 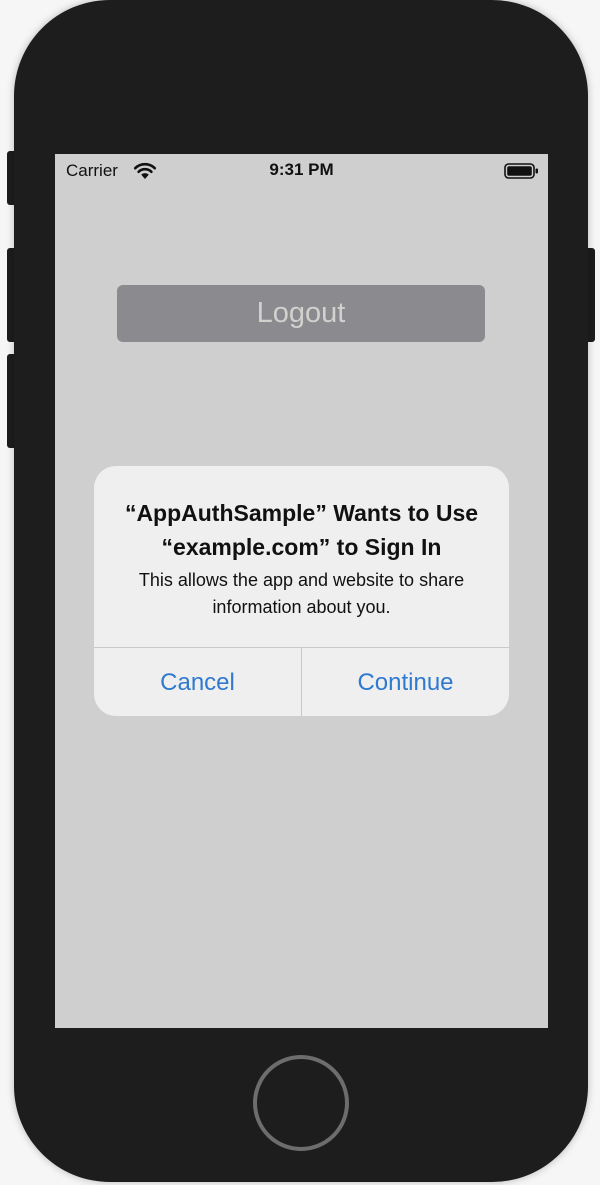 I want to click on alert-actions: Cancel Continue, so click(x=301, y=681).